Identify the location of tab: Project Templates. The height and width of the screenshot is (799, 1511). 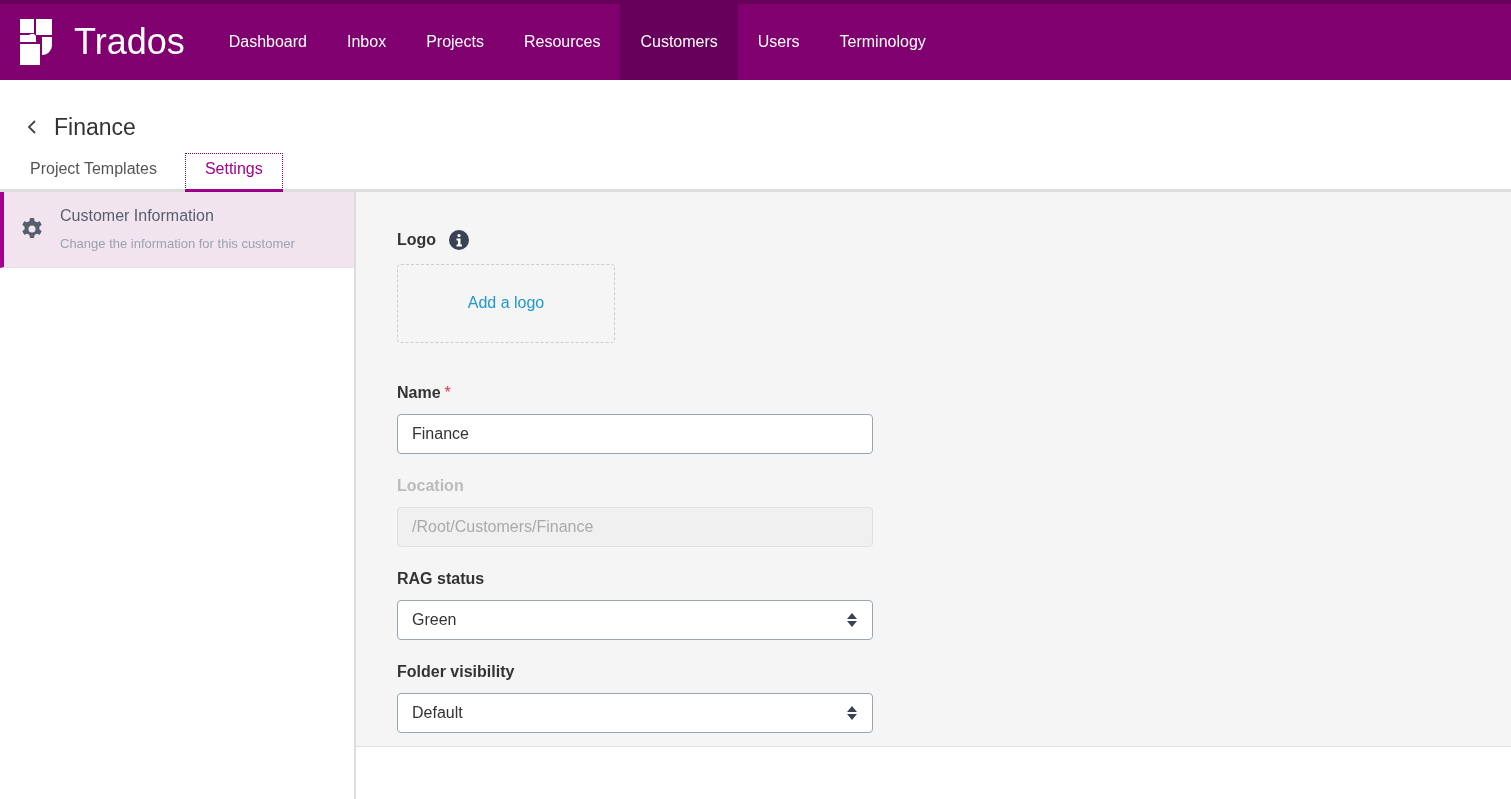
(93, 174).